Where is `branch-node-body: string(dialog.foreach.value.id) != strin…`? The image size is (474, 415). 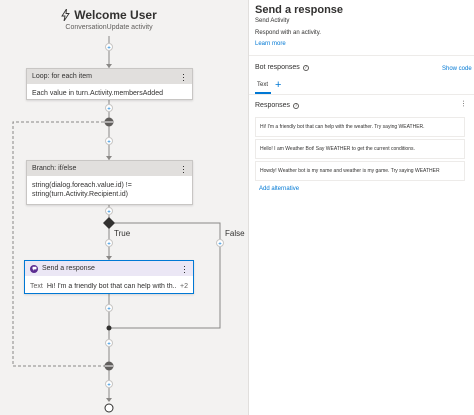 branch-node-body: string(dialog.foreach.value.id) != strin… is located at coordinates (109, 190).